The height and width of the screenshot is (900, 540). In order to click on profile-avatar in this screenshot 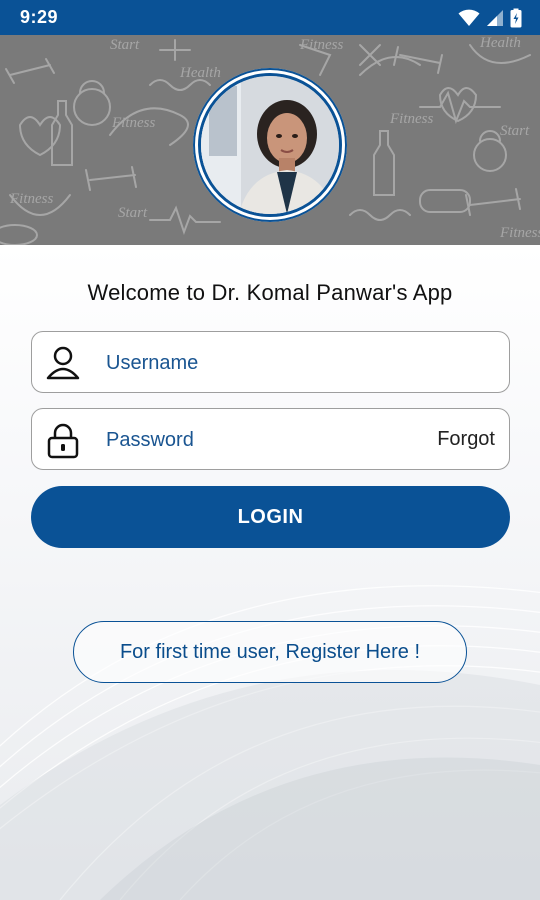, I will do `click(270, 145)`.